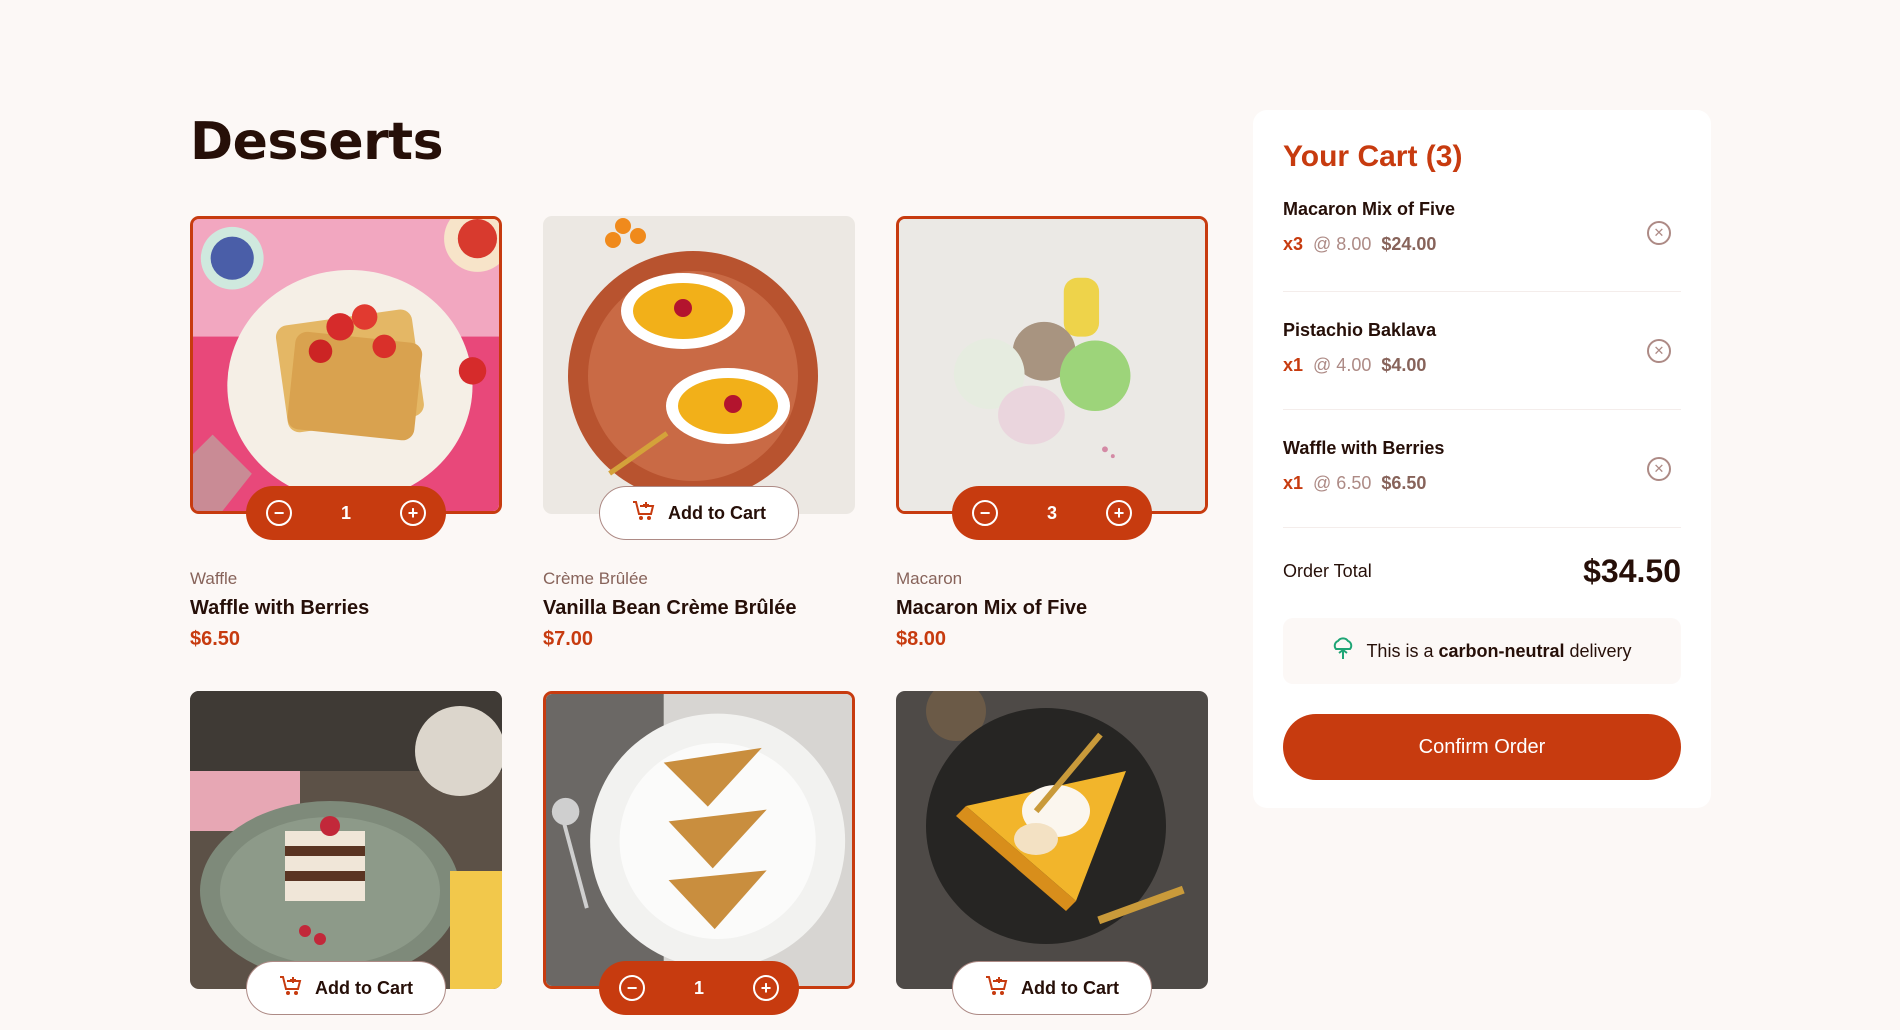  Describe the element at coordinates (1482, 747) in the screenshot. I see `confirm-order-button: Confirm Order` at that location.